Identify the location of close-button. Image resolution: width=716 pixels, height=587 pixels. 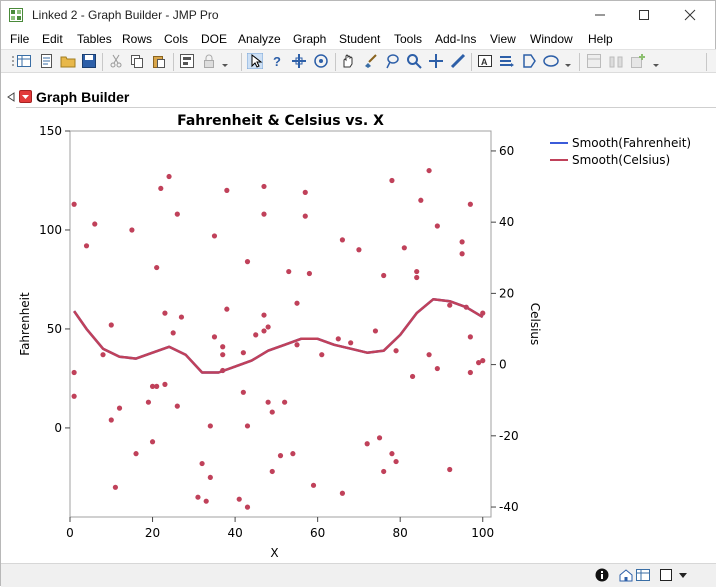
(690, 15).